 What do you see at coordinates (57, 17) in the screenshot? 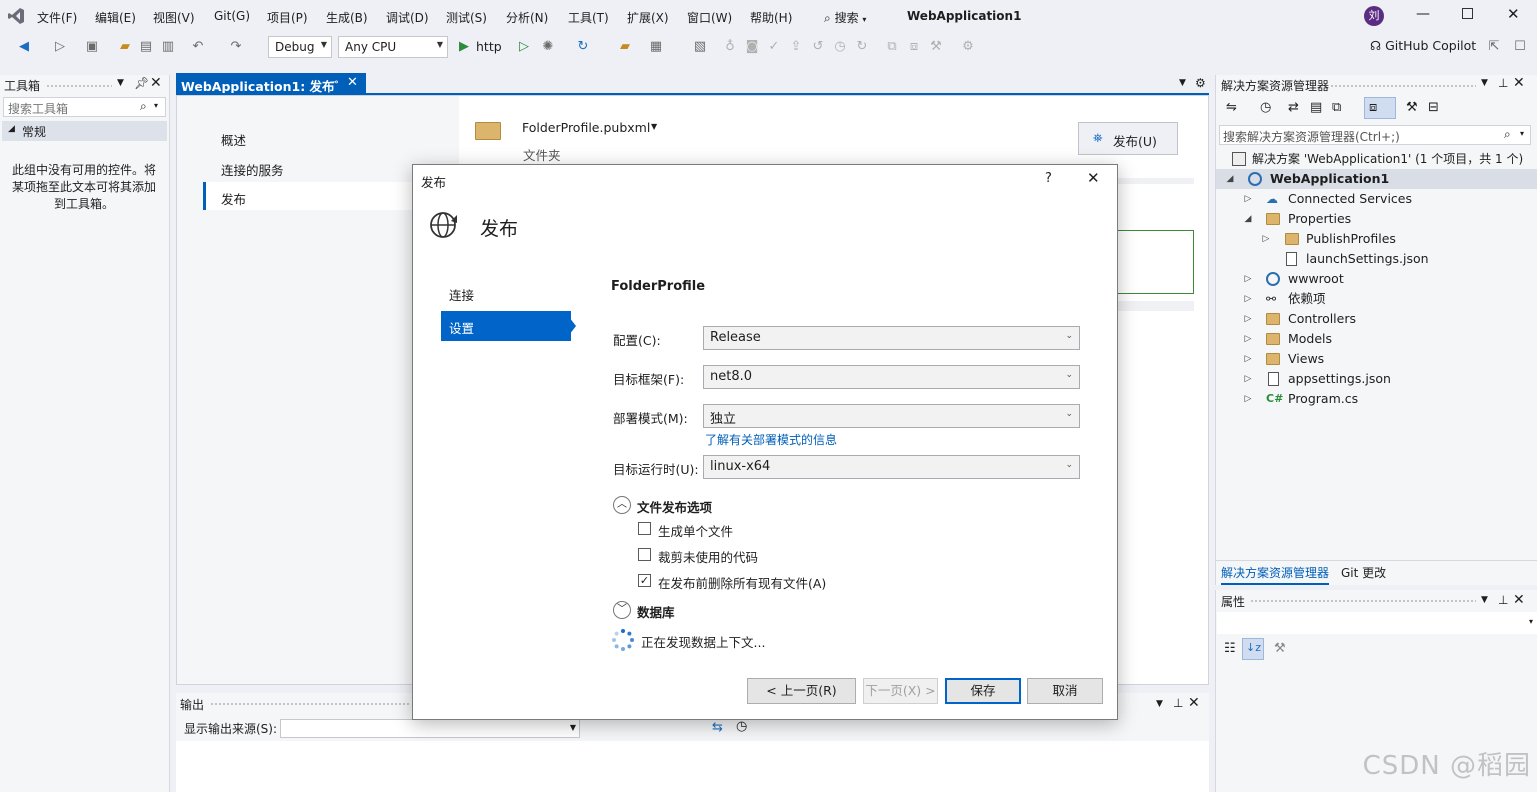
I see `menu-file: 文件(F)` at bounding box center [57, 17].